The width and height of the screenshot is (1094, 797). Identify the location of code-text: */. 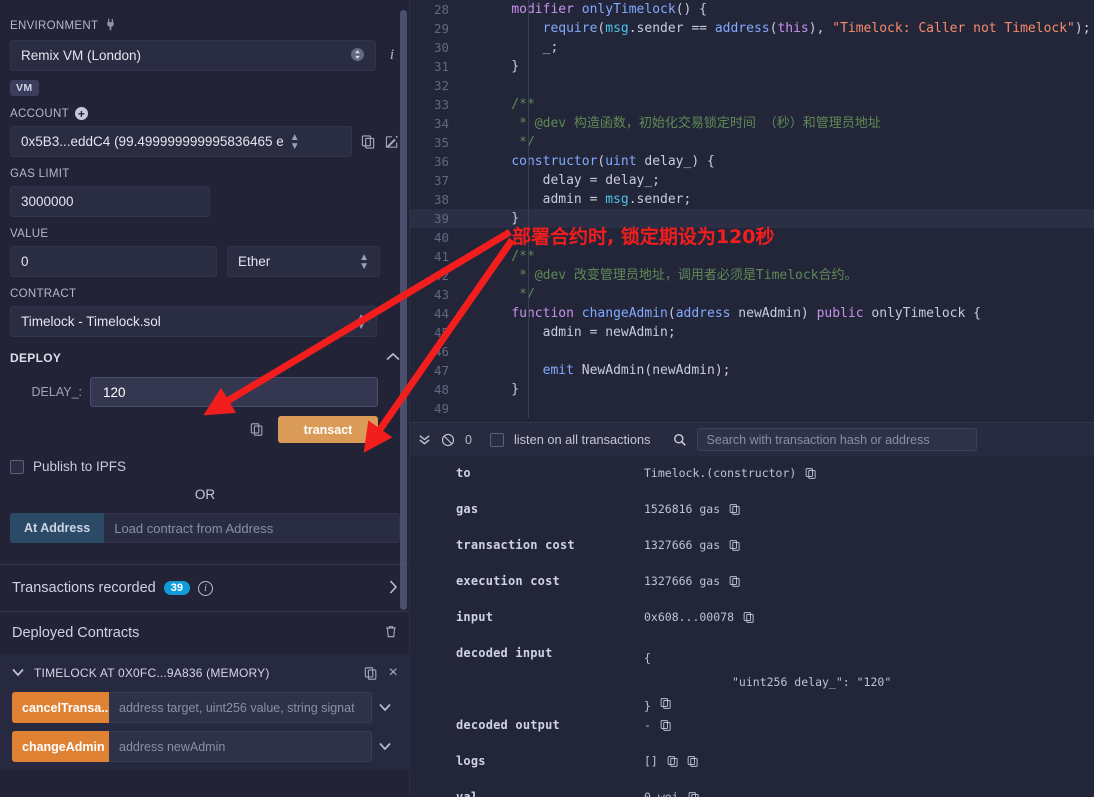
(496, 294).